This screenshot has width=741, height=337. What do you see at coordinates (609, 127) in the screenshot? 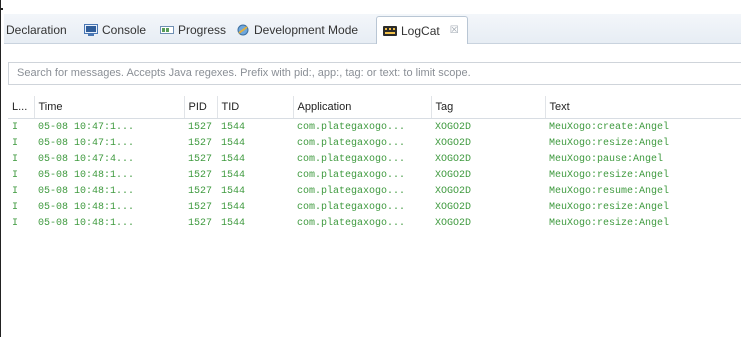
I see `cell-text: MeuXogo:create:Angel` at bounding box center [609, 127].